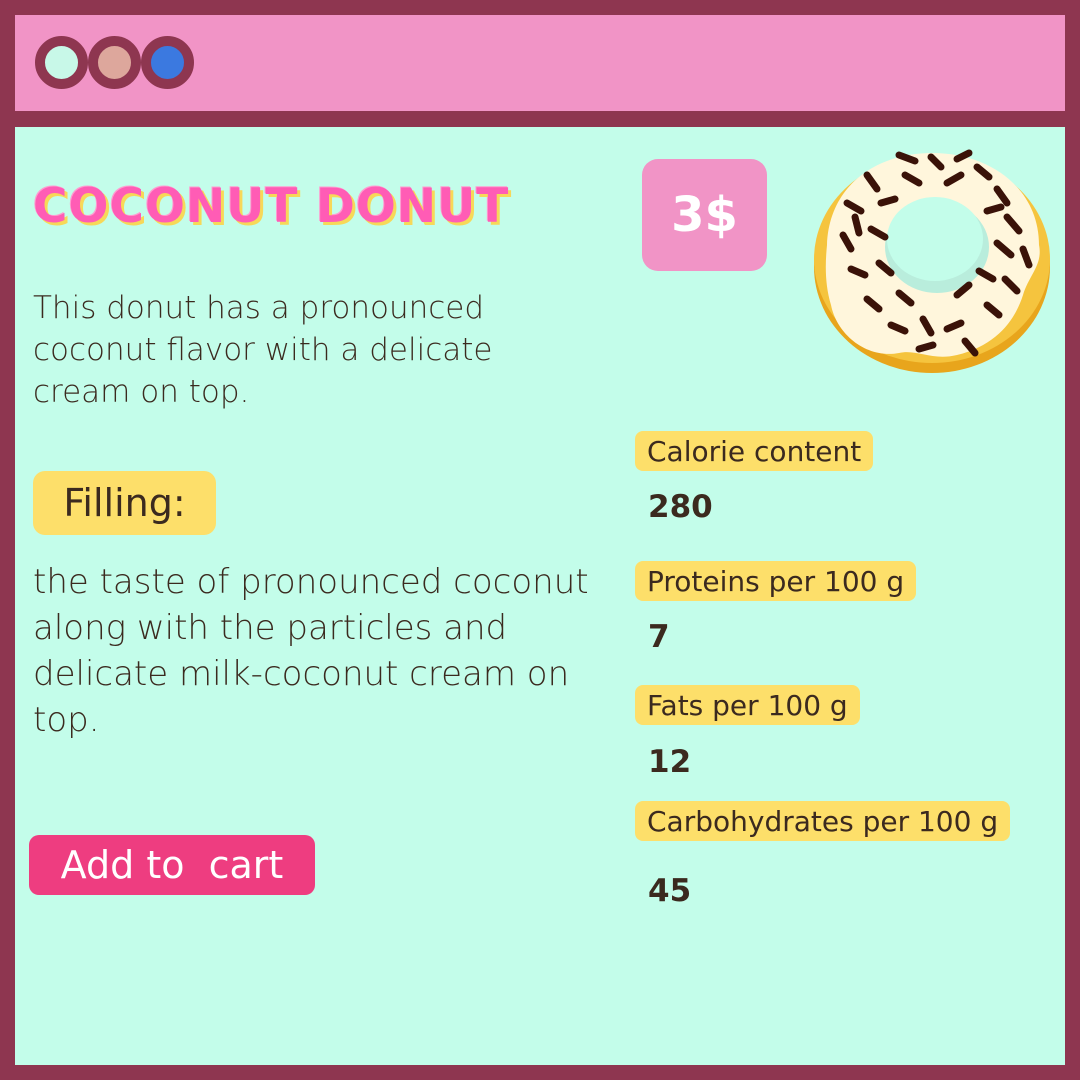 The width and height of the screenshot is (1080, 1080). What do you see at coordinates (124, 503) in the screenshot?
I see `filling-label: Filling:` at bounding box center [124, 503].